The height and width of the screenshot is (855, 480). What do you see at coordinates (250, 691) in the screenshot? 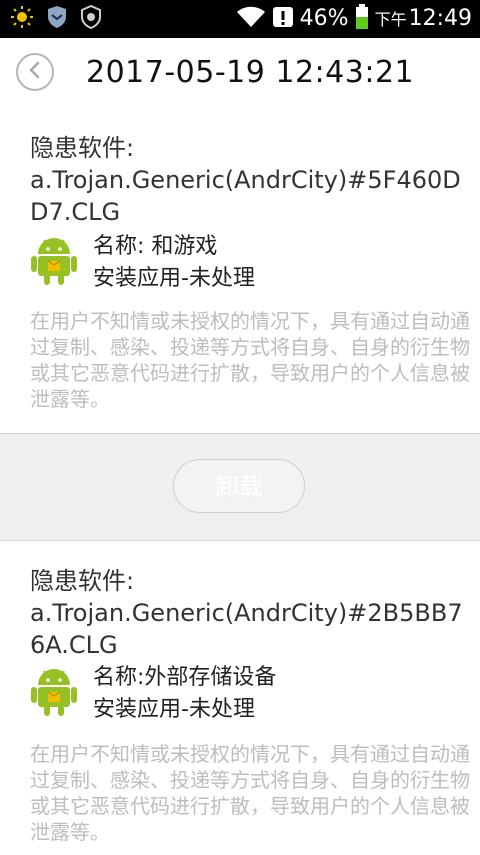
I see `app-row: 名称:外部存储设备 安装应用-未处理` at bounding box center [250, 691].